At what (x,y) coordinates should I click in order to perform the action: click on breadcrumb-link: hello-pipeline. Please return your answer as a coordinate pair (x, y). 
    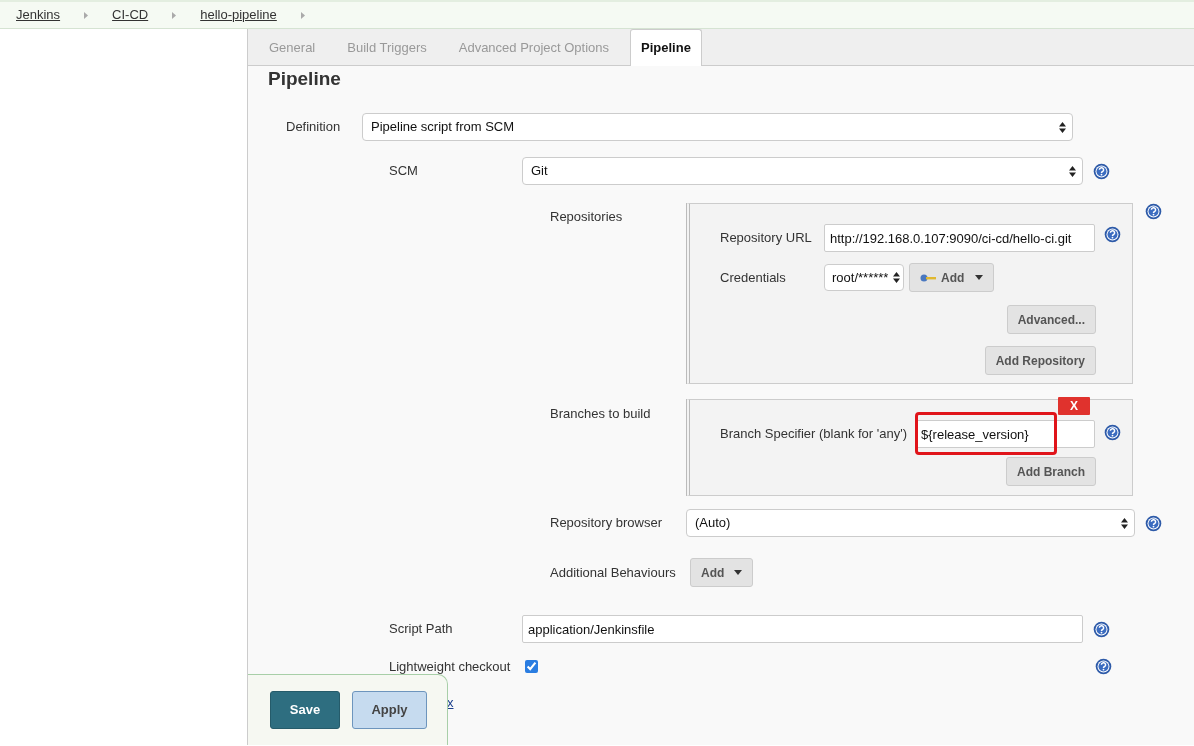
    Looking at the image, I should click on (238, 15).